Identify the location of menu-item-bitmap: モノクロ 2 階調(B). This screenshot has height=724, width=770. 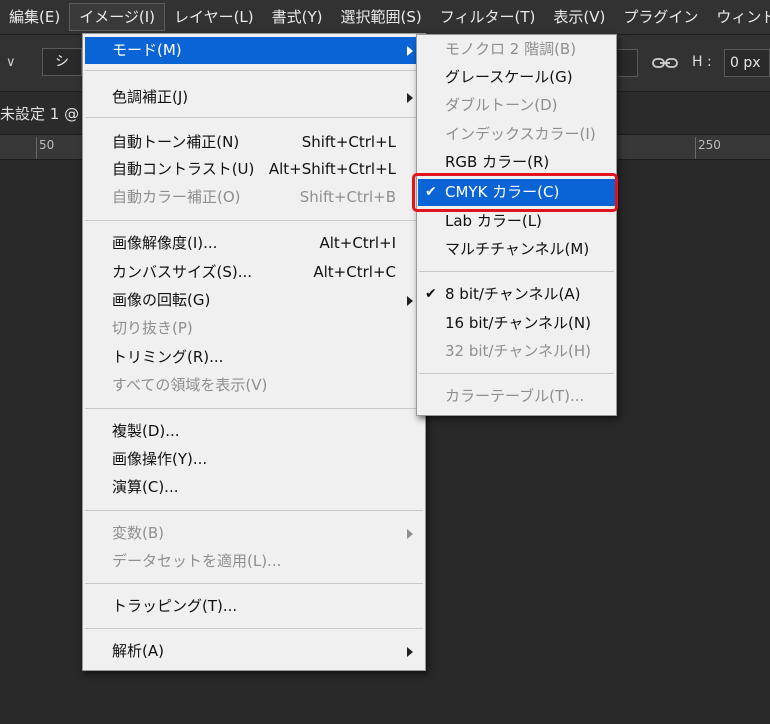
(511, 49).